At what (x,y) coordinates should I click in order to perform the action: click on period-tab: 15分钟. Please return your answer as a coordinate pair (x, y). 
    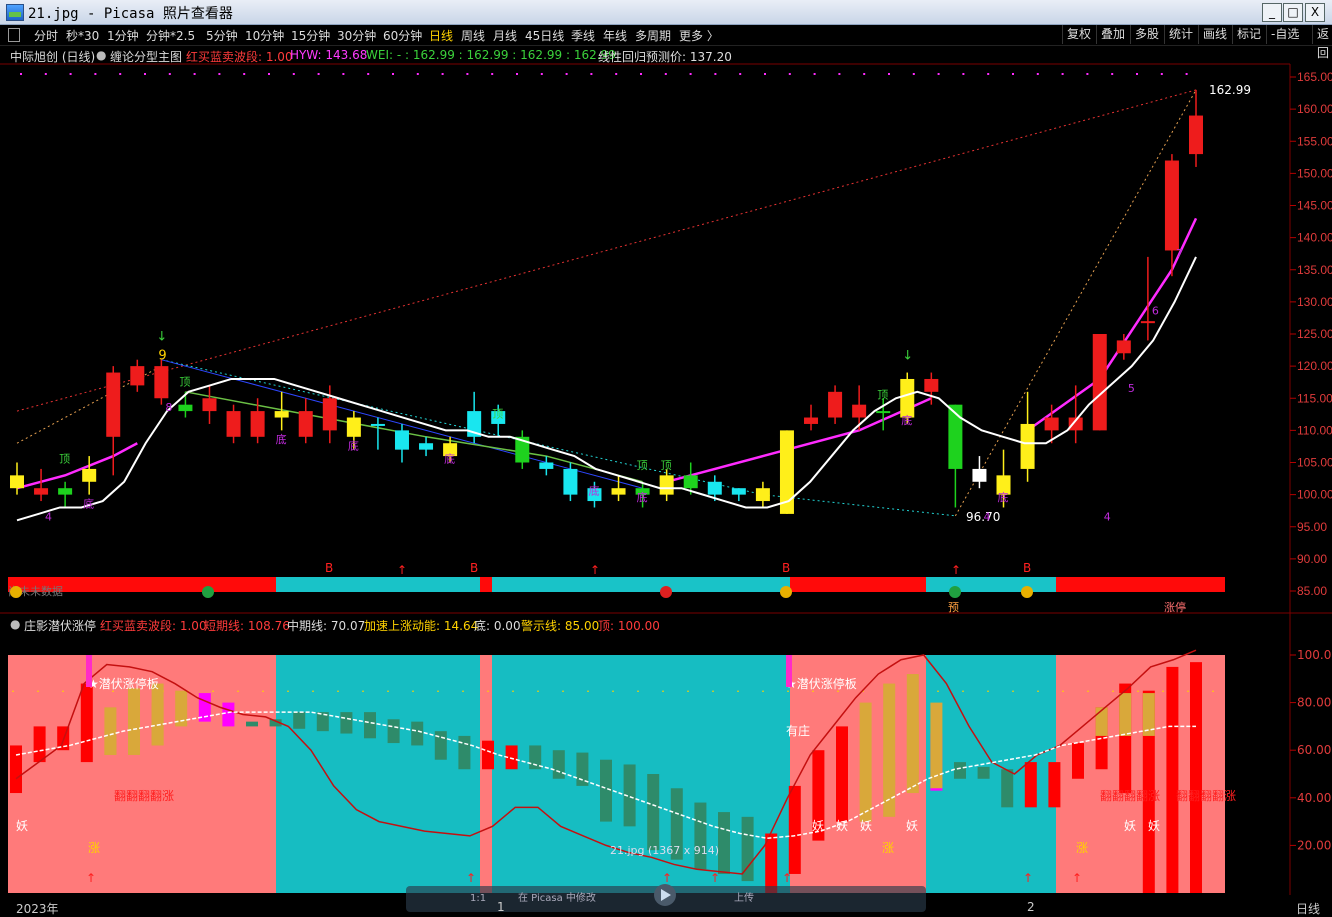
    Looking at the image, I should click on (310, 35).